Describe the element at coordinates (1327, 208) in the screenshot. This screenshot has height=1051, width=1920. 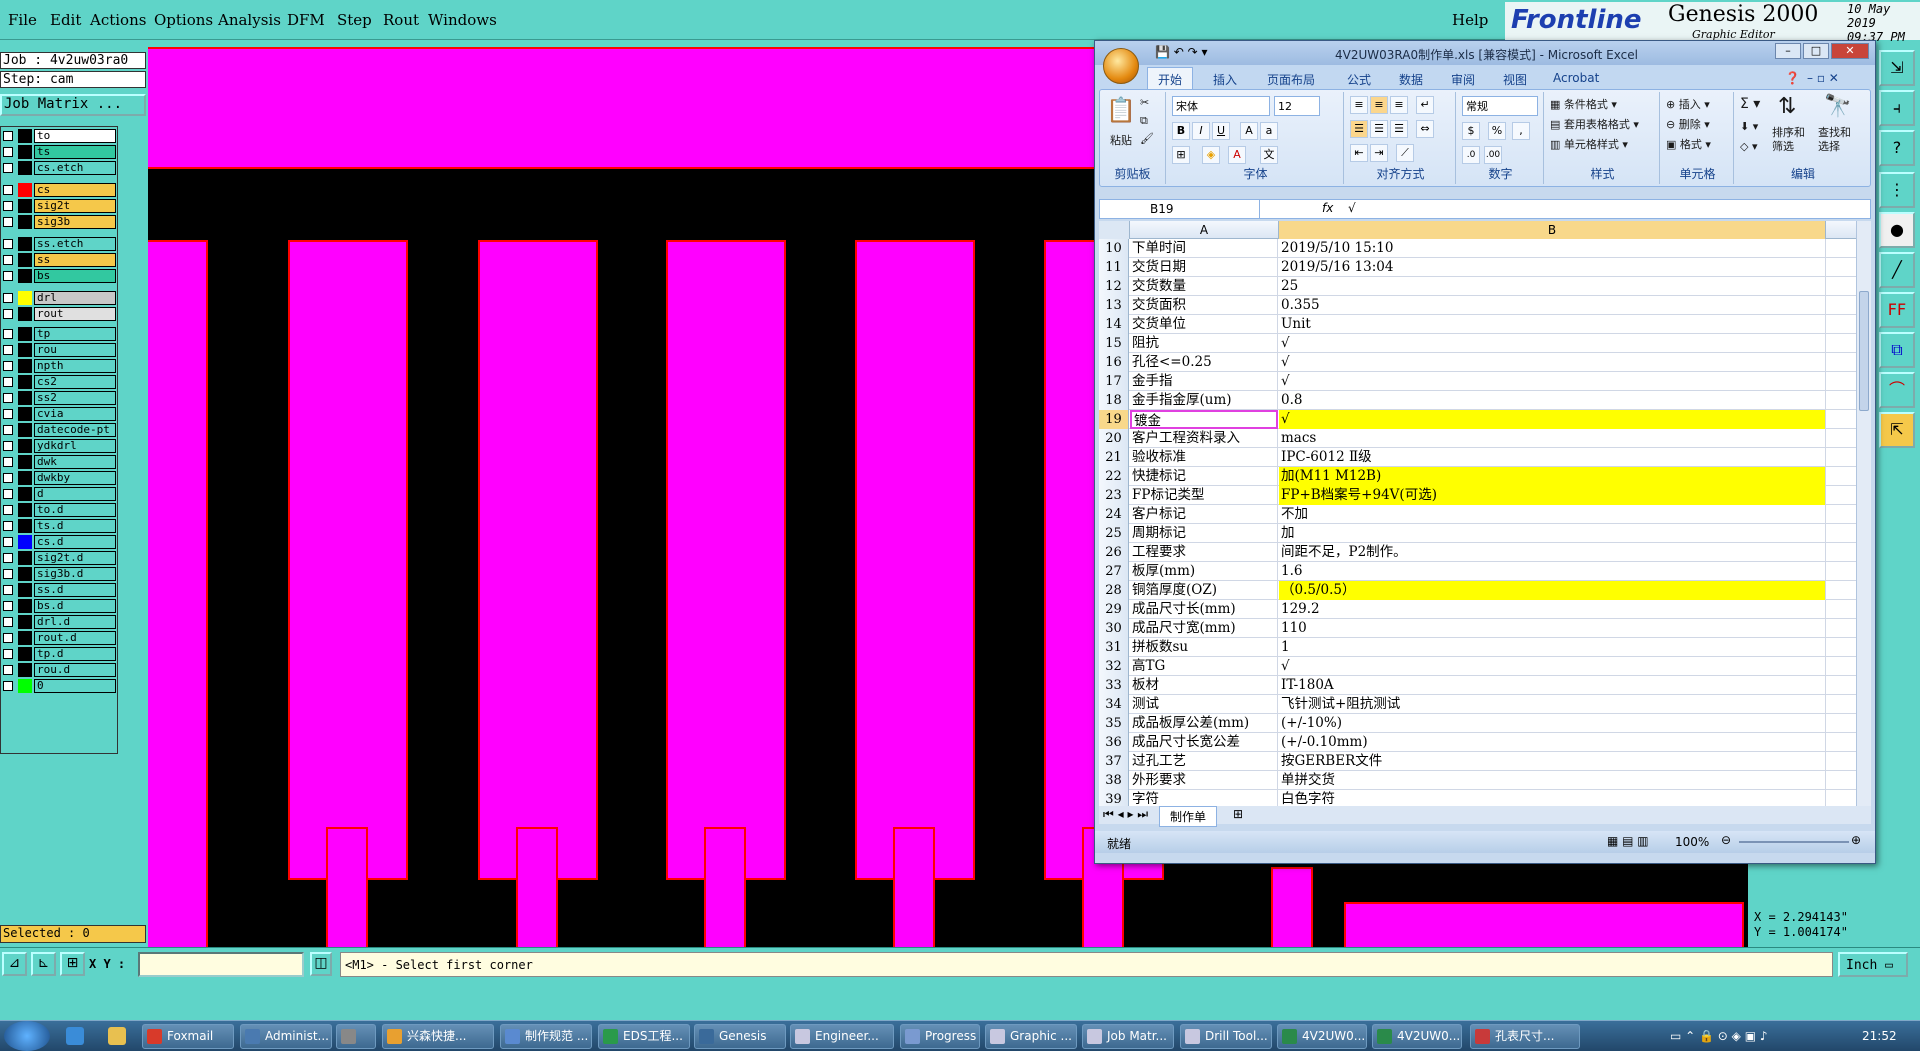
I see `fx-icon: fx` at that location.